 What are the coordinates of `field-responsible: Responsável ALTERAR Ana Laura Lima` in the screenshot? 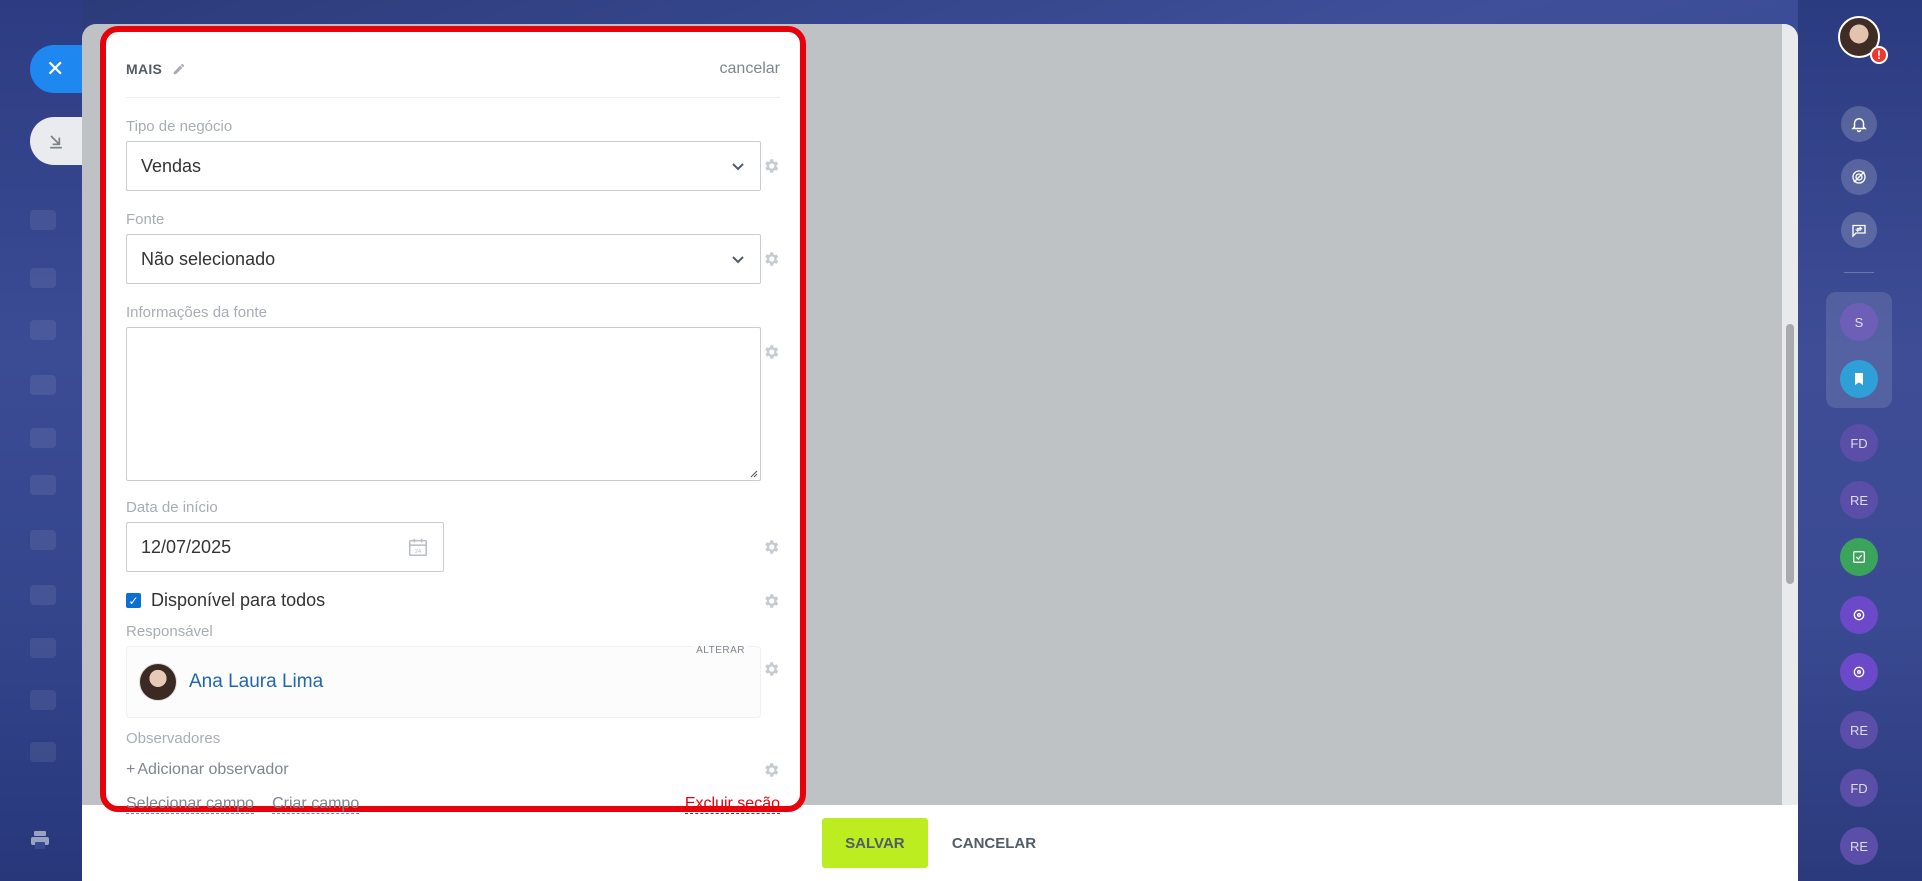 It's located at (453, 670).